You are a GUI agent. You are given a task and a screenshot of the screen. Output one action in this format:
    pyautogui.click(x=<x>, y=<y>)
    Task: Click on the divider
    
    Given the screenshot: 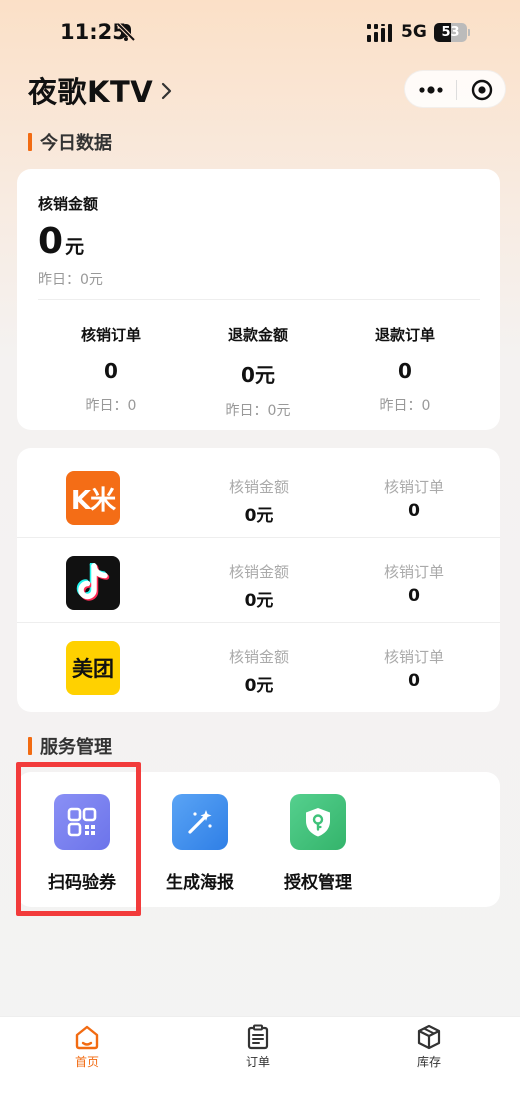 What is the action you would take?
    pyautogui.click(x=259, y=299)
    